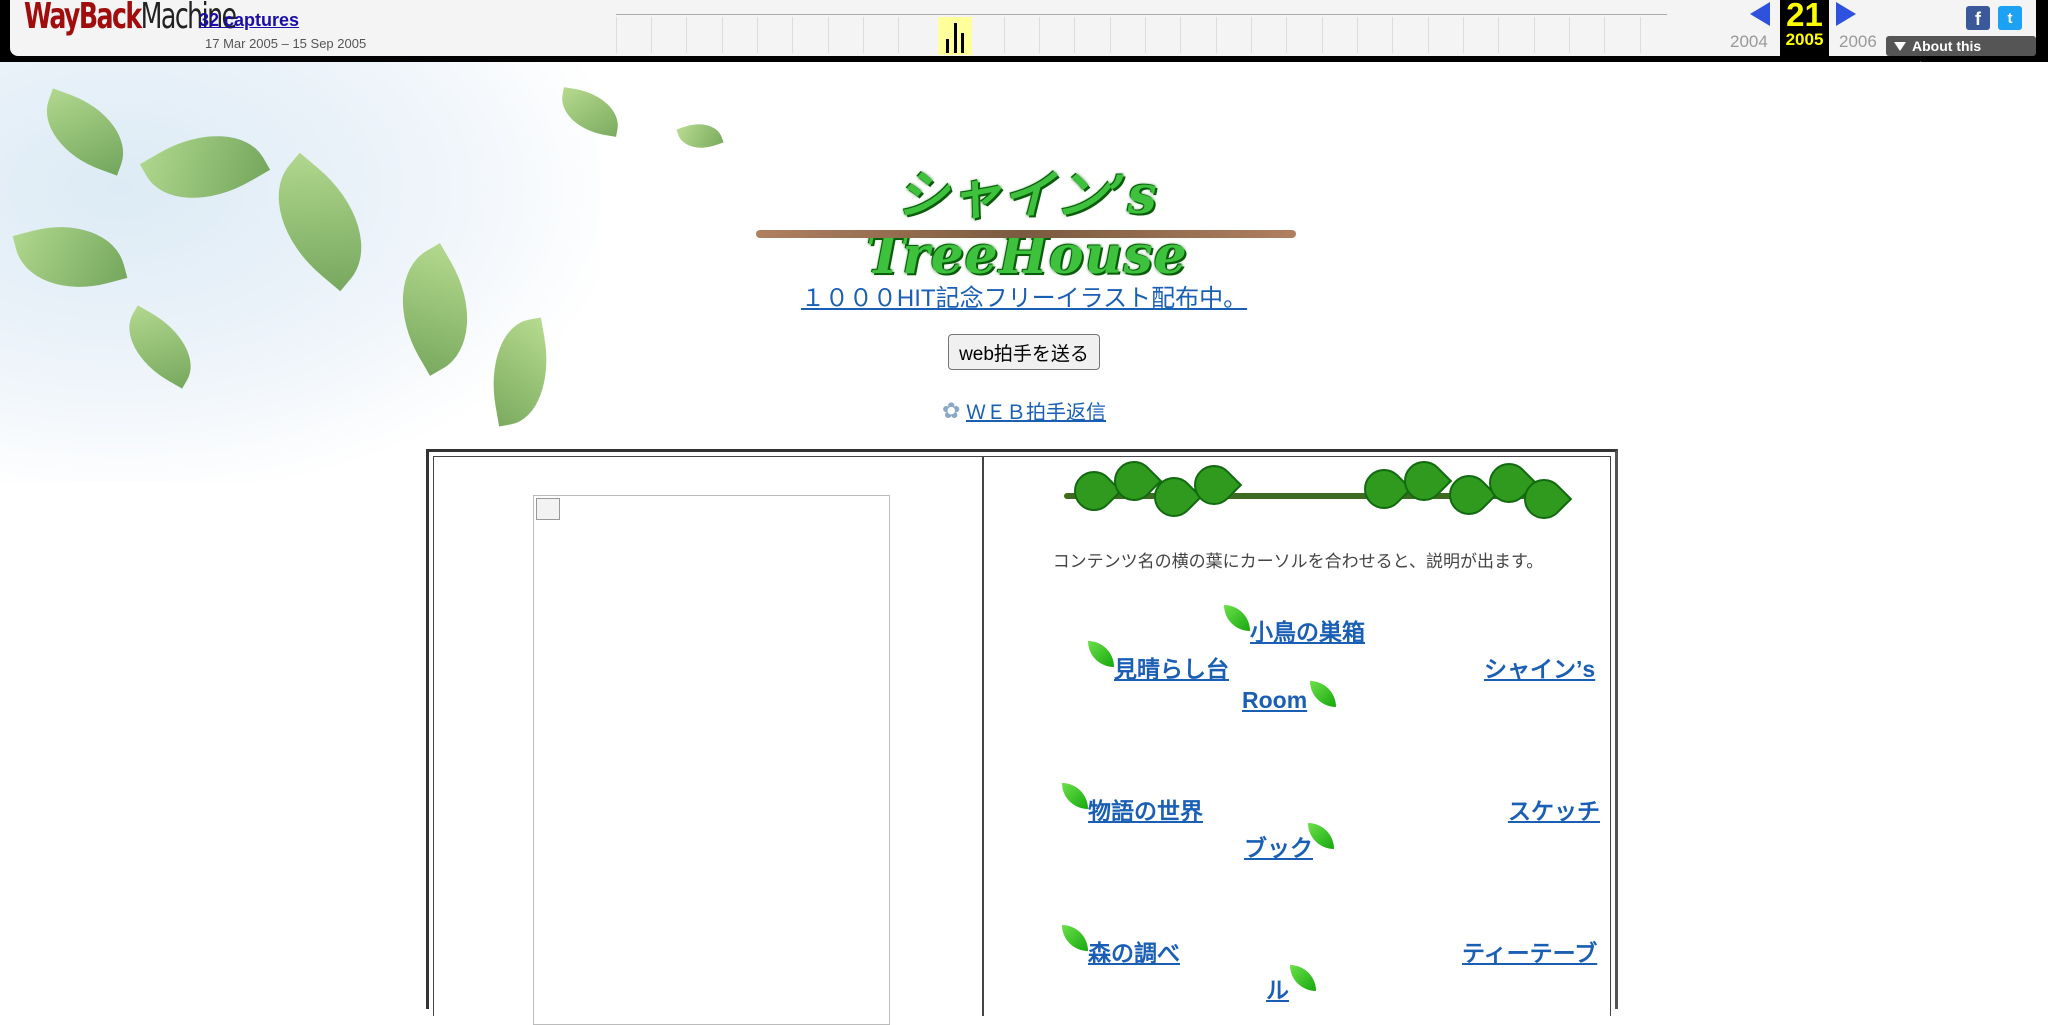  Describe the element at coordinates (286, 43) in the screenshot. I see `capture-date-range: 17 Mar 2005 – 15 Sep 2005` at that location.